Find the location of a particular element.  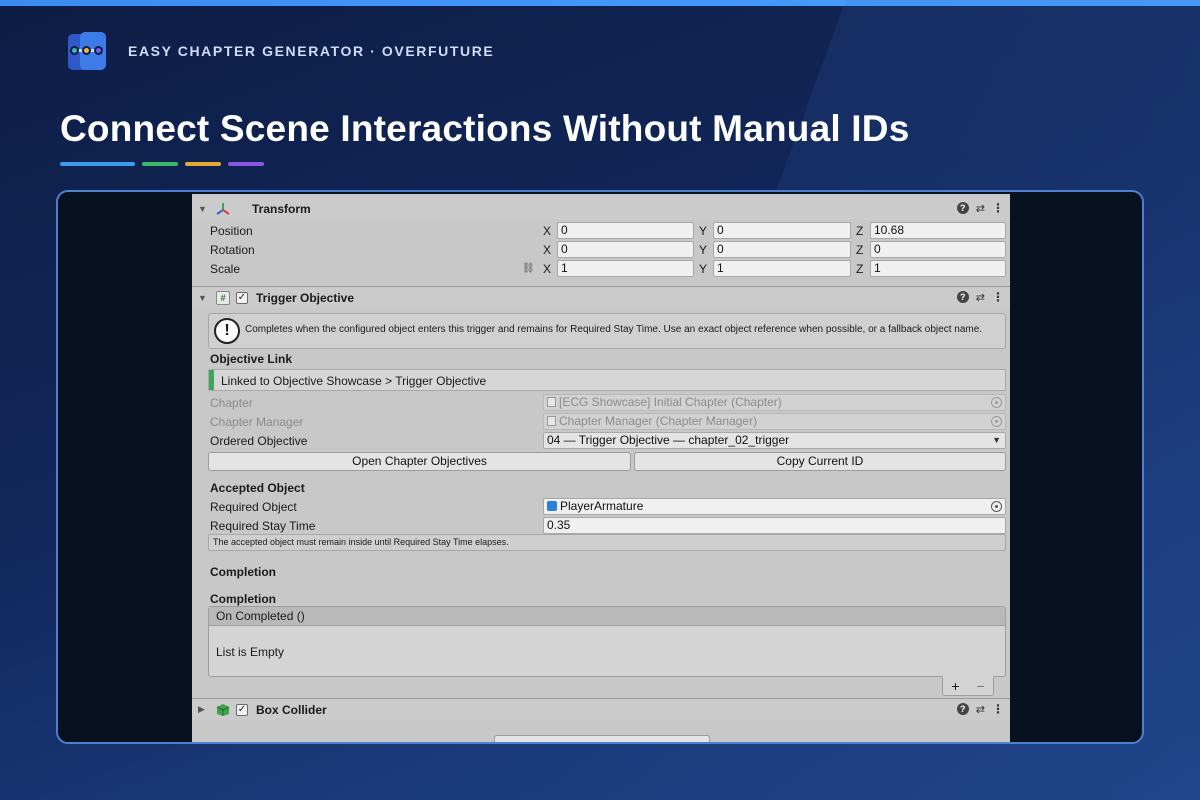

chapter-manager-field: Chapter Manager (Chapter Manager) is located at coordinates (774, 421).